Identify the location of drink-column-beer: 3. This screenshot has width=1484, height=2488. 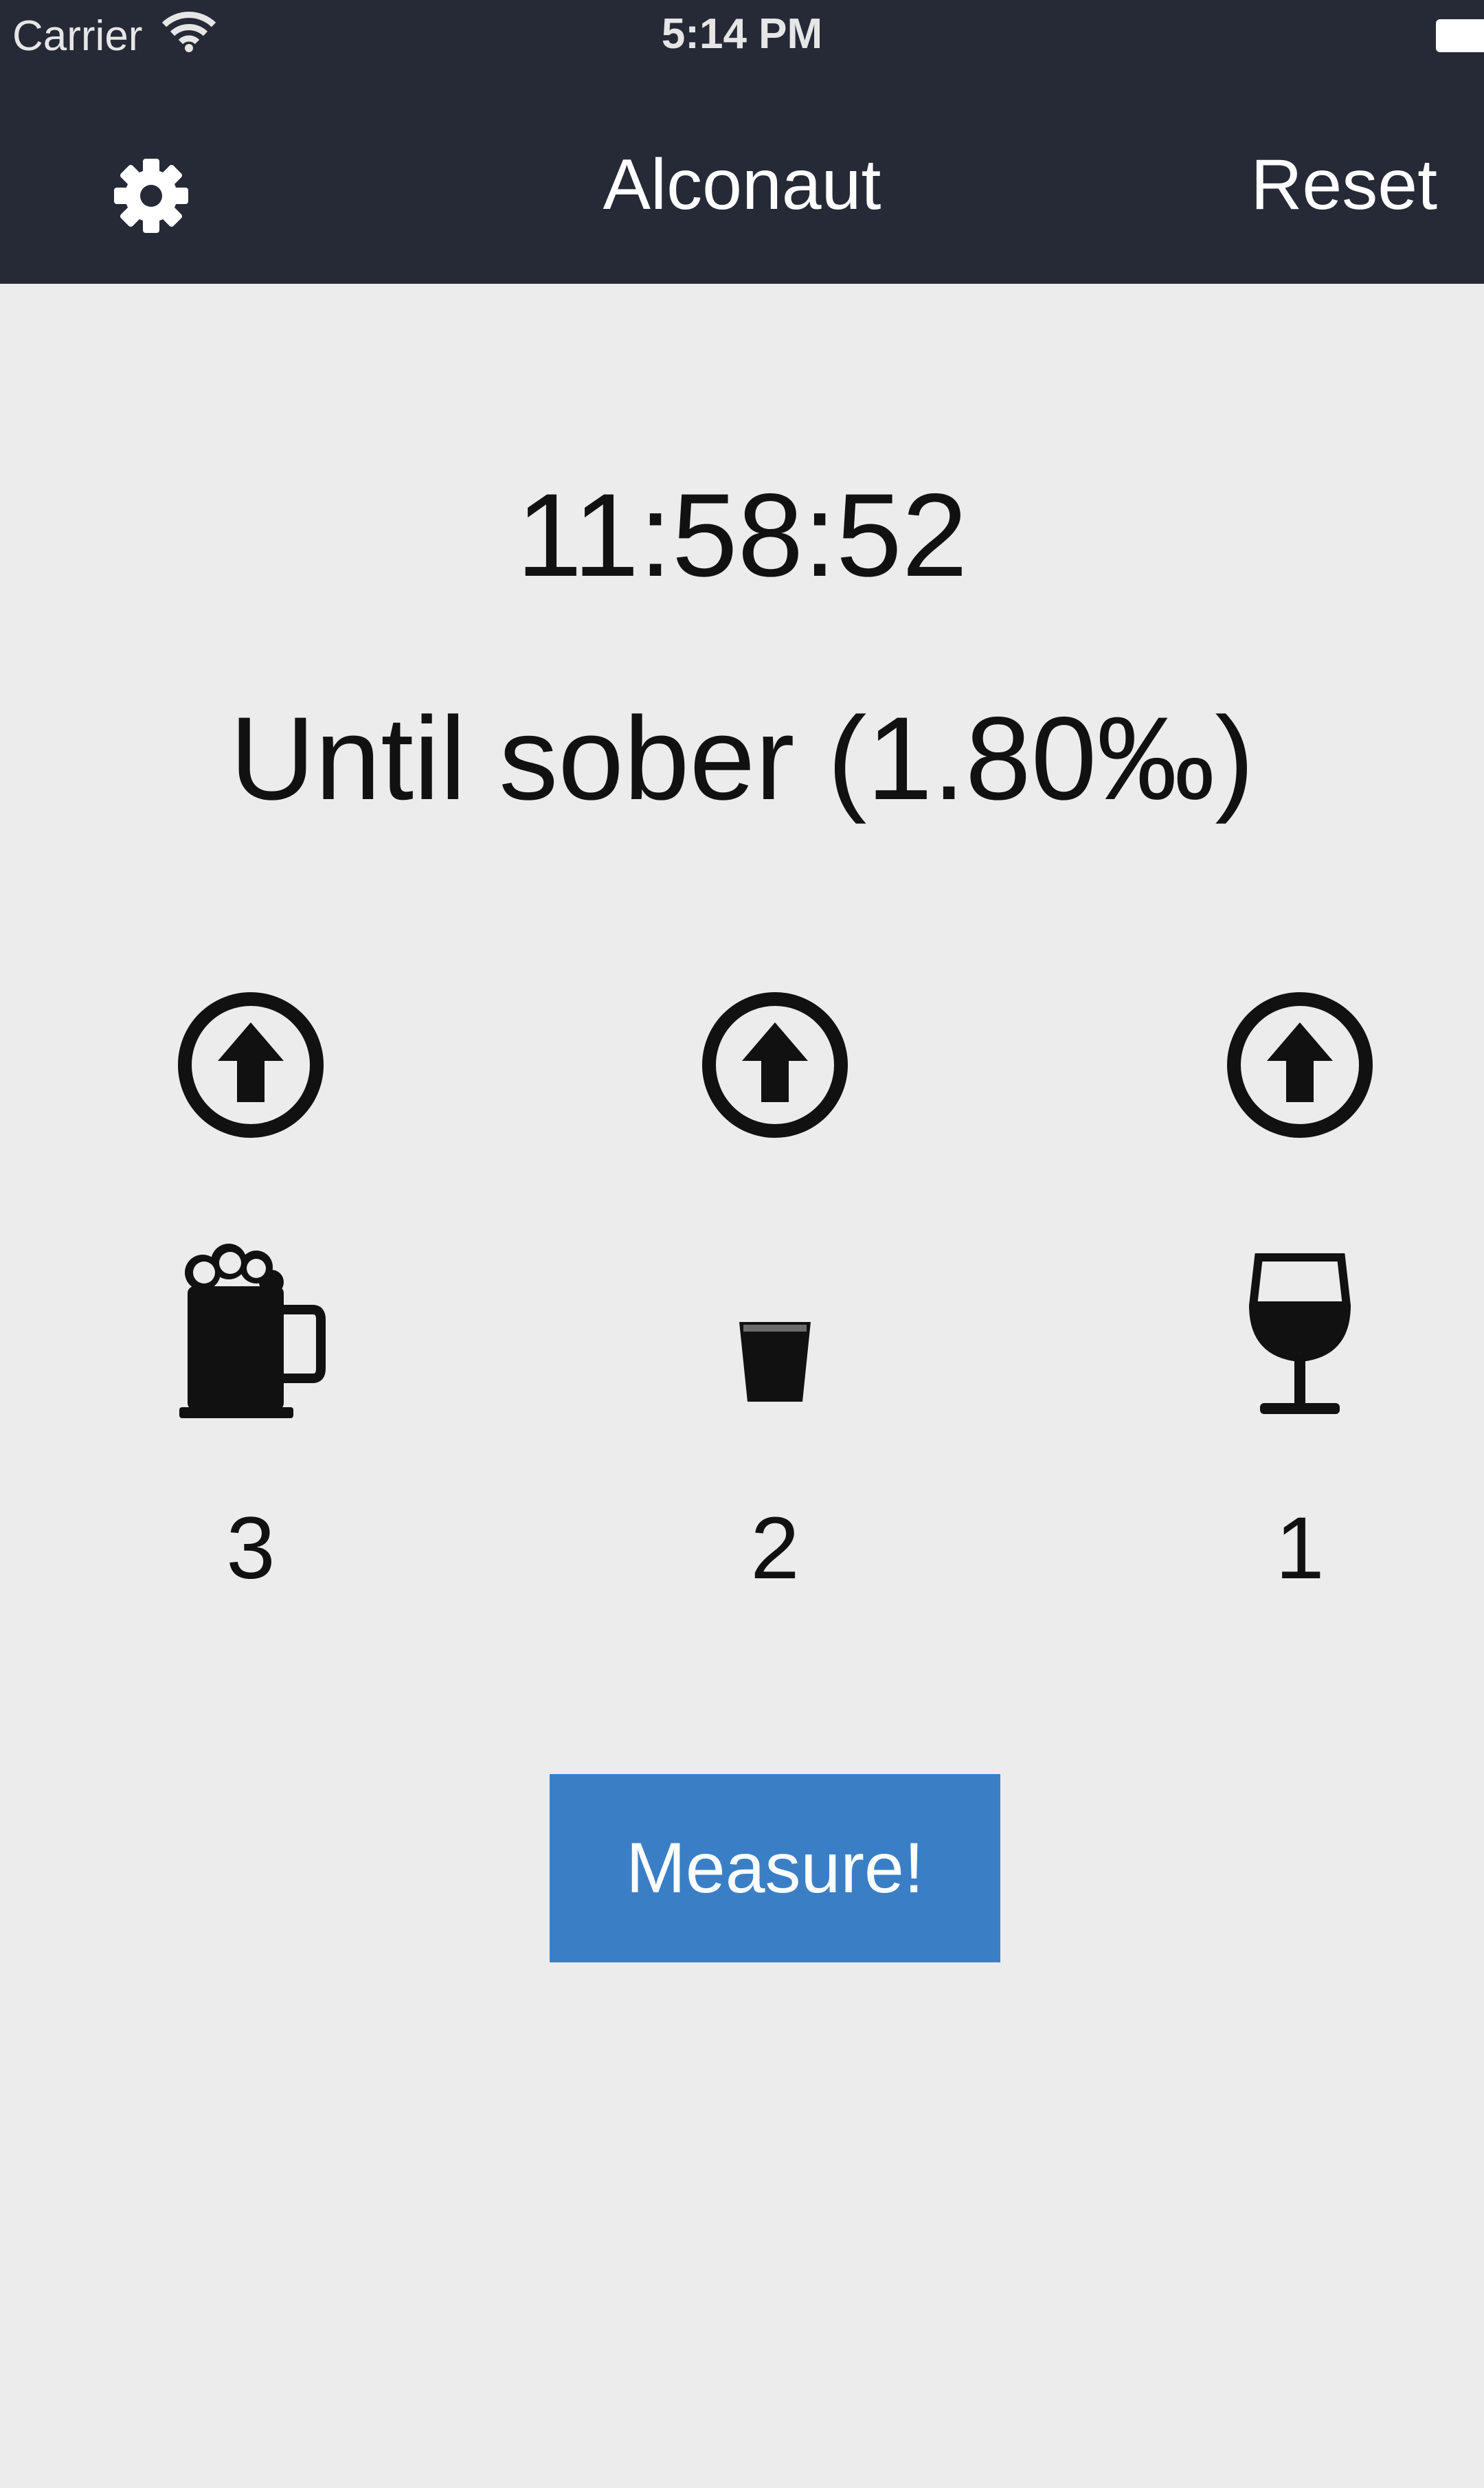
(250, 1298).